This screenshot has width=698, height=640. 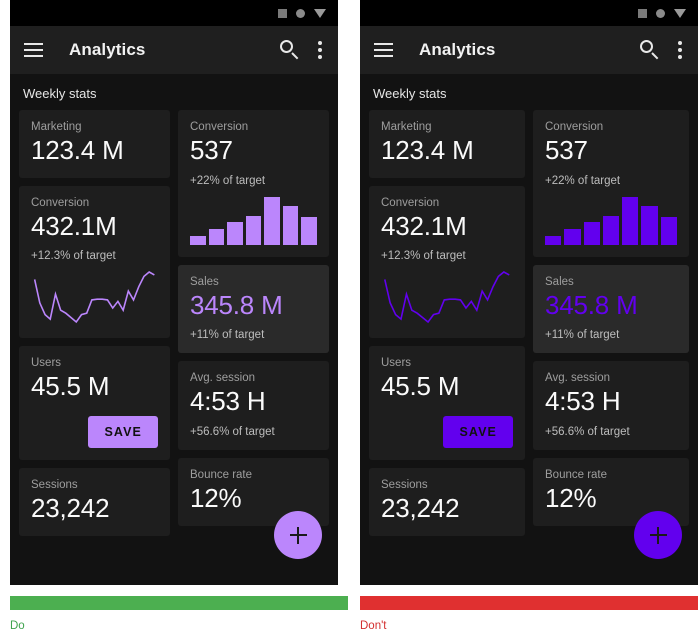 What do you see at coordinates (282, 13) in the screenshot?
I see `square-icon` at bounding box center [282, 13].